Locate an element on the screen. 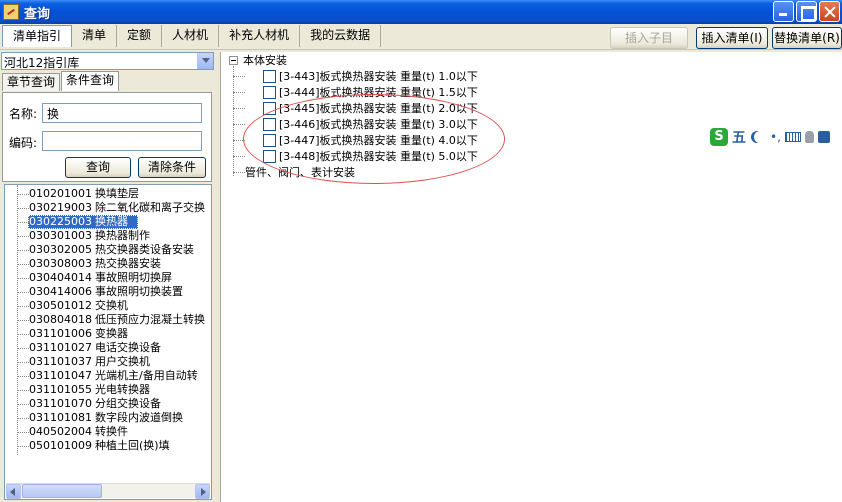  list-item: 031101055 光电转换器 is located at coordinates (108, 390).